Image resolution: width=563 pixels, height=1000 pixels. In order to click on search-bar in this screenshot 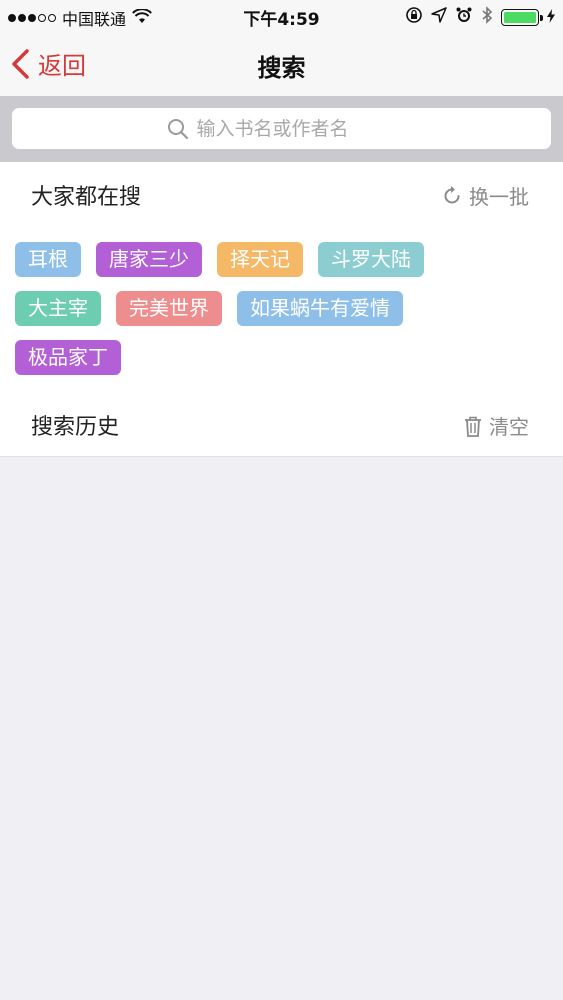, I will do `click(281, 129)`.